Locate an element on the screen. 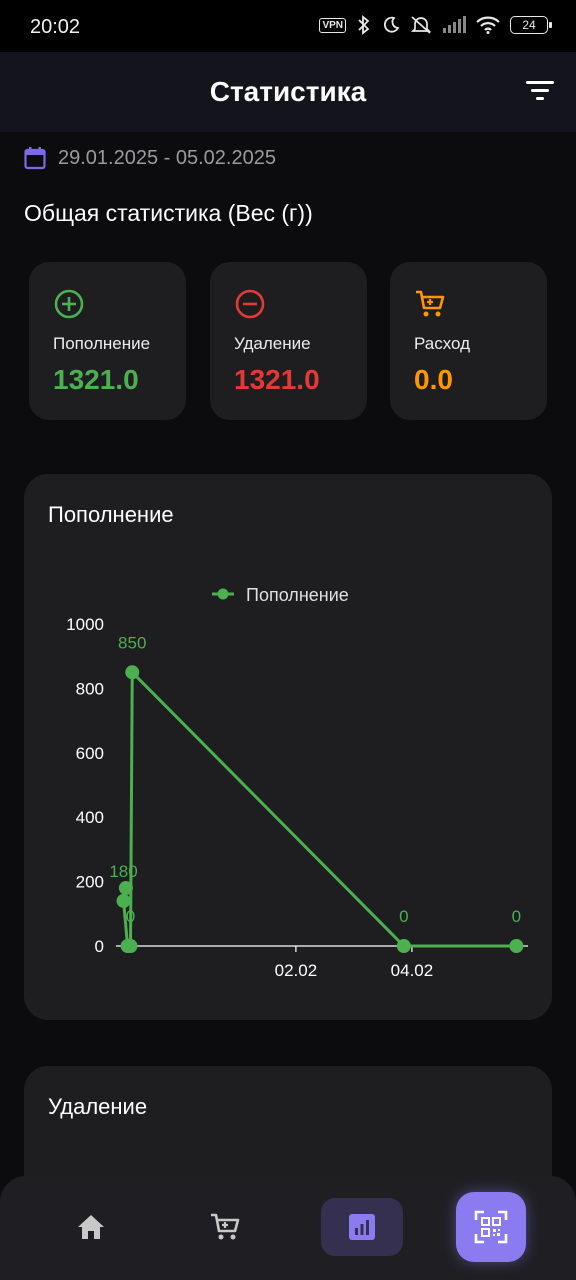 This screenshot has height=1280, width=576. nav-cart is located at coordinates (225, 1227).